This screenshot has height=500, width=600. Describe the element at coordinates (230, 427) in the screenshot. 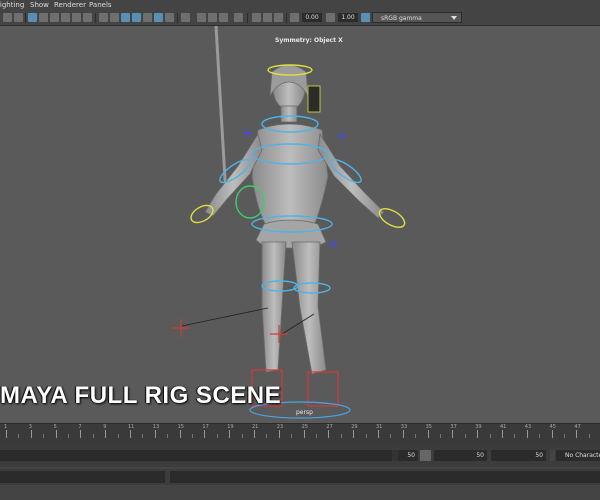

I see `timeline-tick-label: 19` at that location.